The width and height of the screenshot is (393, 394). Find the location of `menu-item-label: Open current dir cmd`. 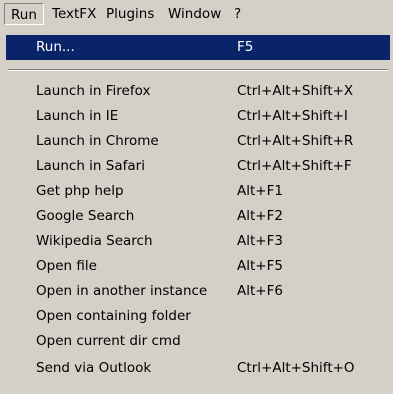

menu-item-label: Open current dir cmd is located at coordinates (108, 341).